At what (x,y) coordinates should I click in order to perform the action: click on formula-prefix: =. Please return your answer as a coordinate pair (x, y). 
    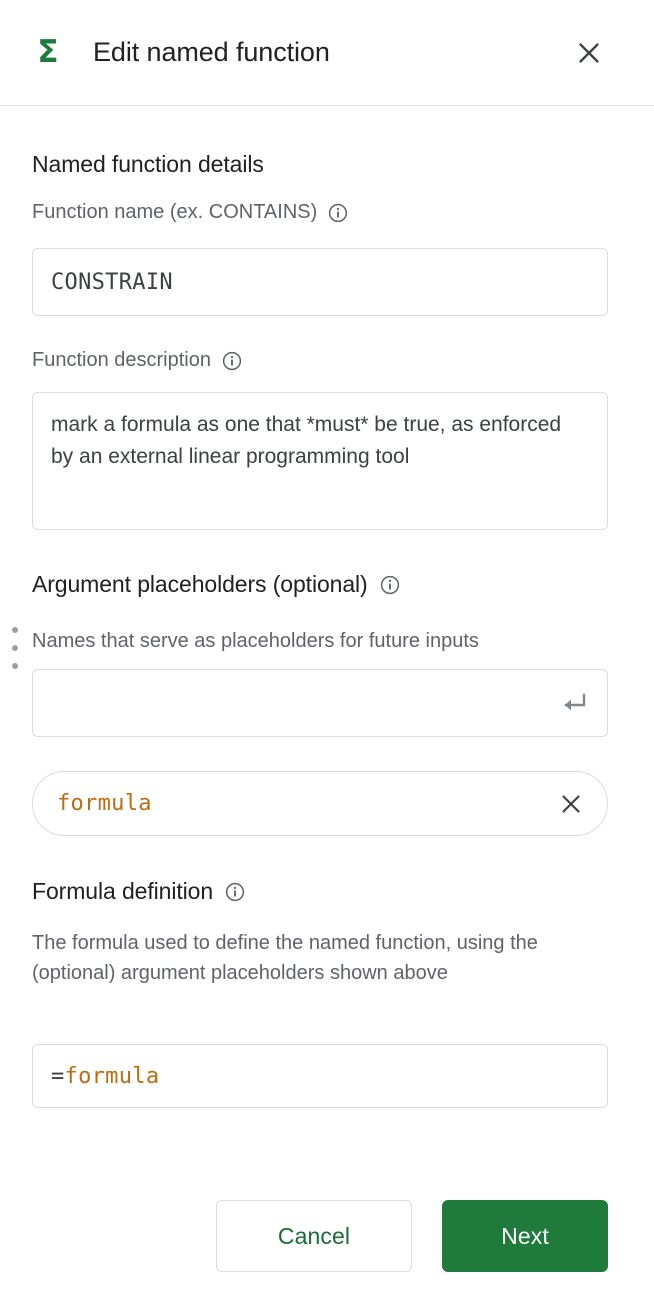
    Looking at the image, I should click on (58, 1076).